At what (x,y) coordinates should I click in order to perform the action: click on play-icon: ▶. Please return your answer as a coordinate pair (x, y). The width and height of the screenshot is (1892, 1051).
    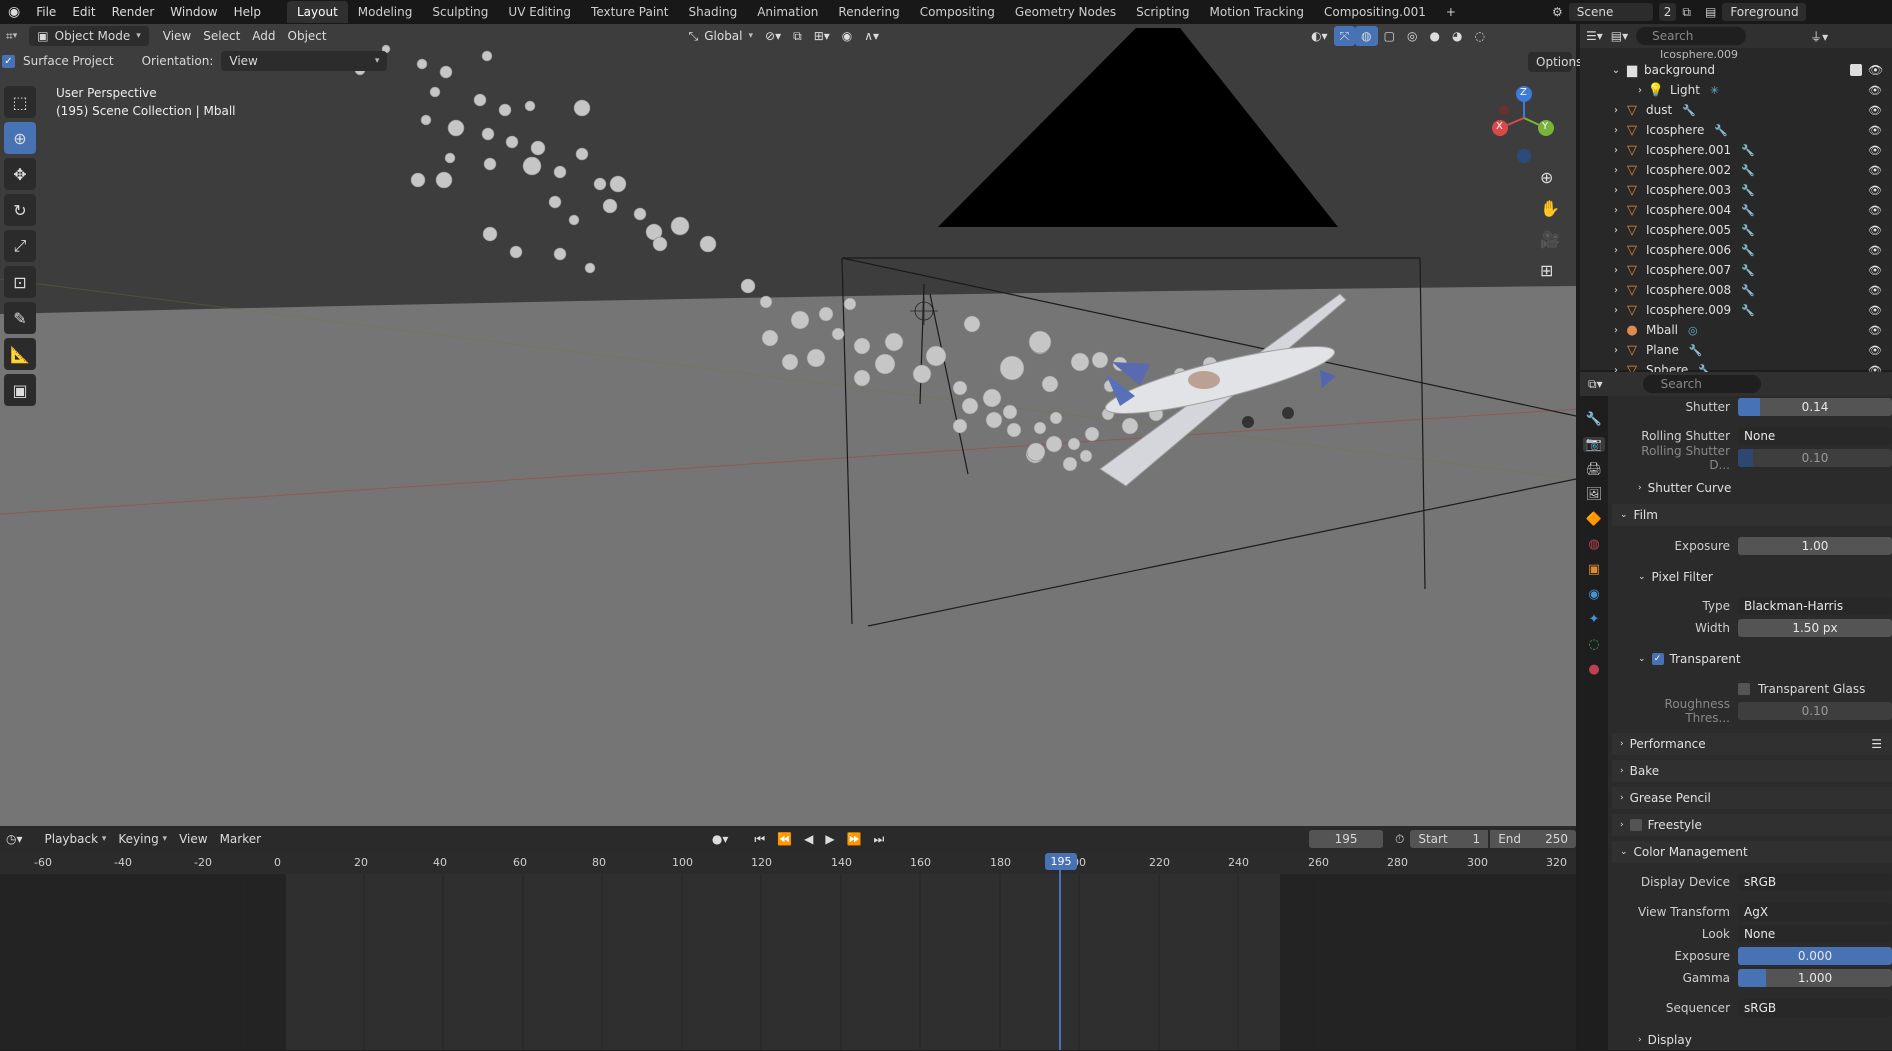
    Looking at the image, I should click on (829, 839).